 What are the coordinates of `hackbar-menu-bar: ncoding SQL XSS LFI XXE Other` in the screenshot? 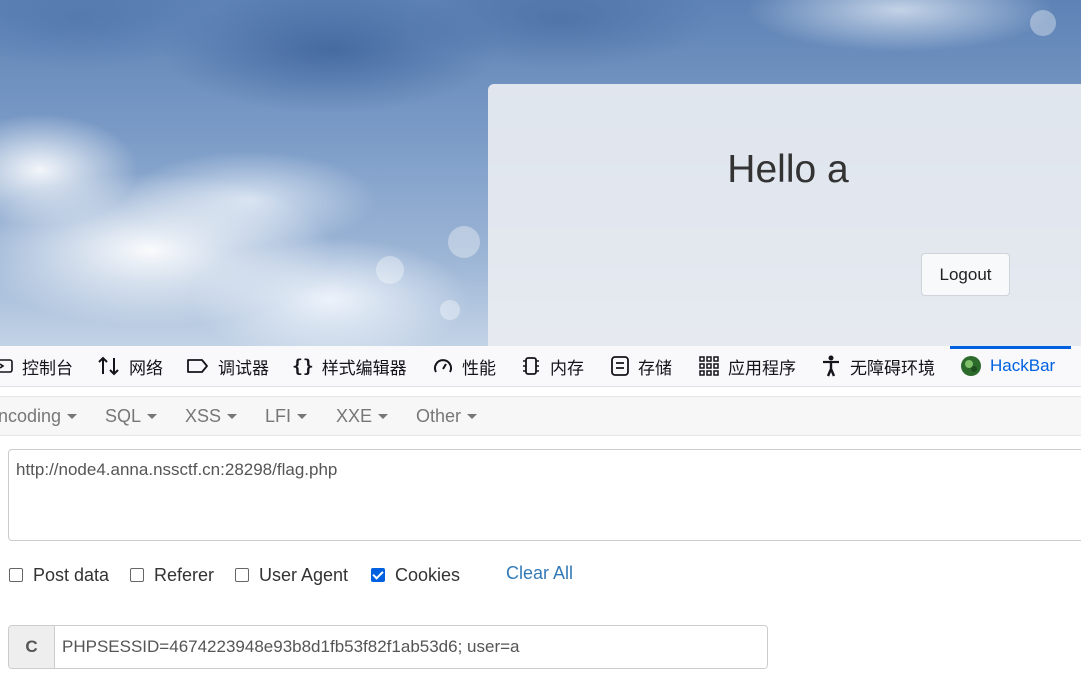 It's located at (540, 416).